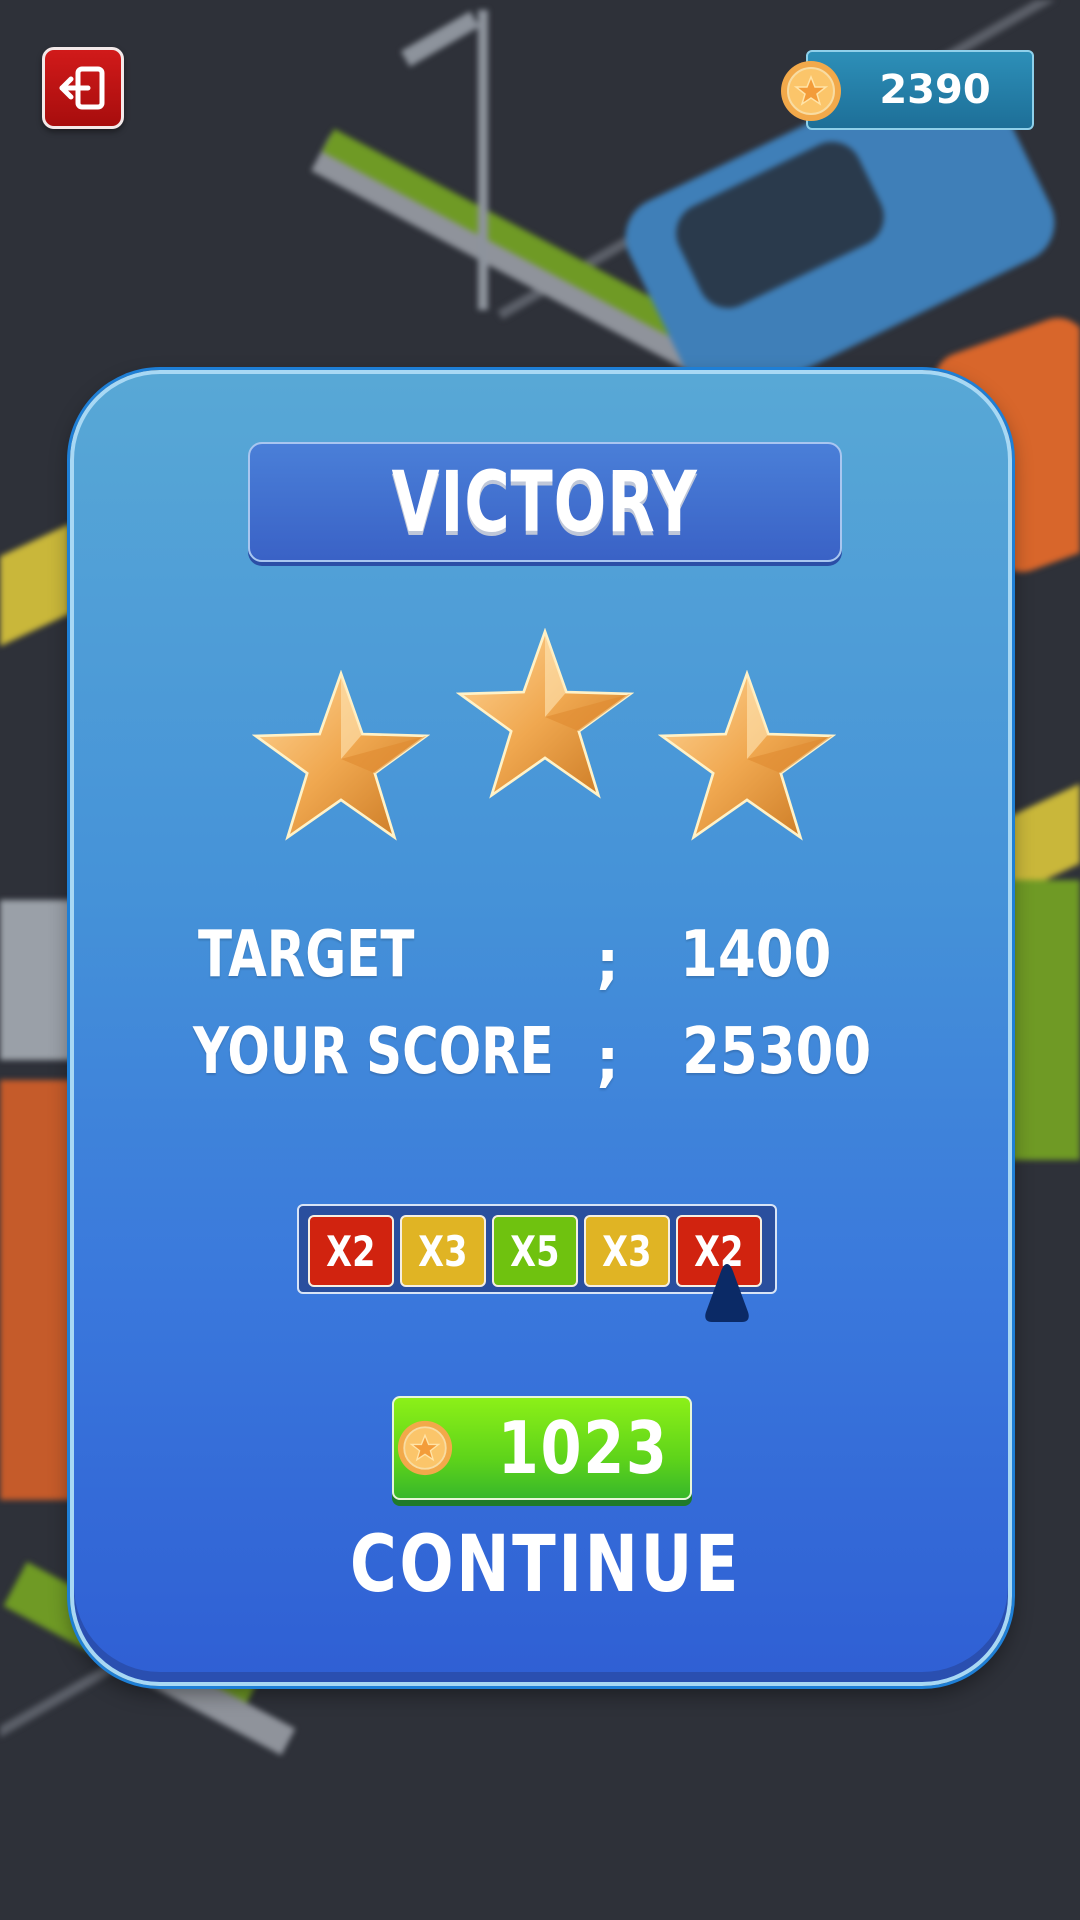 The height and width of the screenshot is (1920, 1080). What do you see at coordinates (1045, 1020) in the screenshot?
I see `grass-strip` at bounding box center [1045, 1020].